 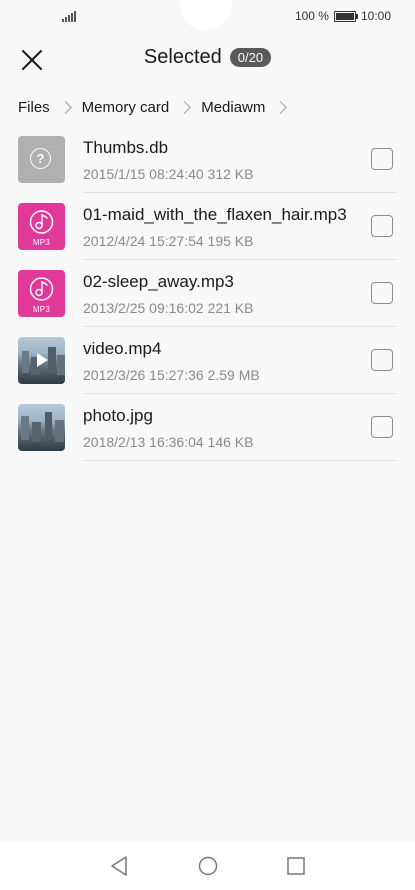 I want to click on file-name: 02-sleep_away.mp3, so click(x=158, y=281).